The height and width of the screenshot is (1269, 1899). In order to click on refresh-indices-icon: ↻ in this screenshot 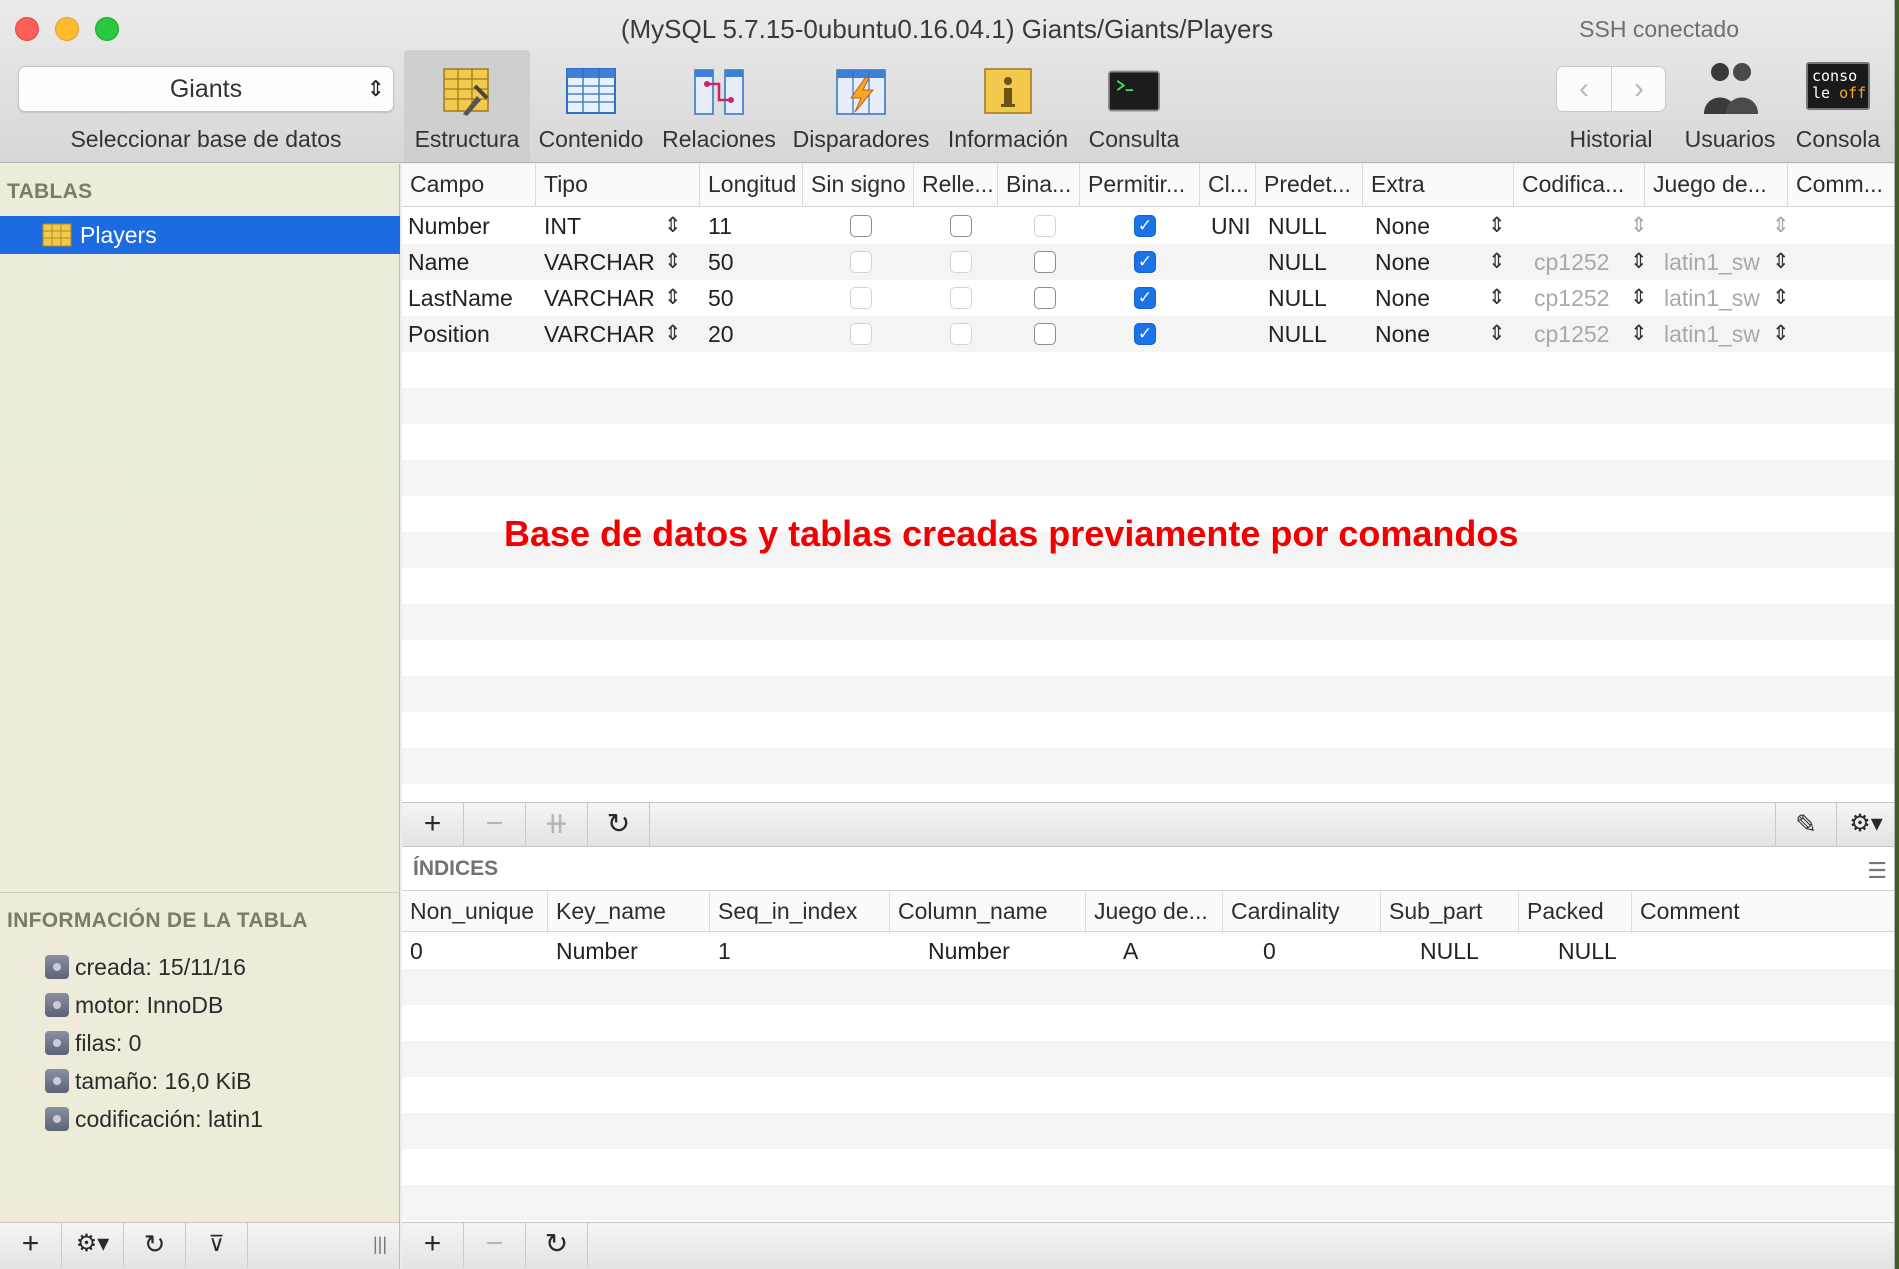, I will do `click(557, 1245)`.